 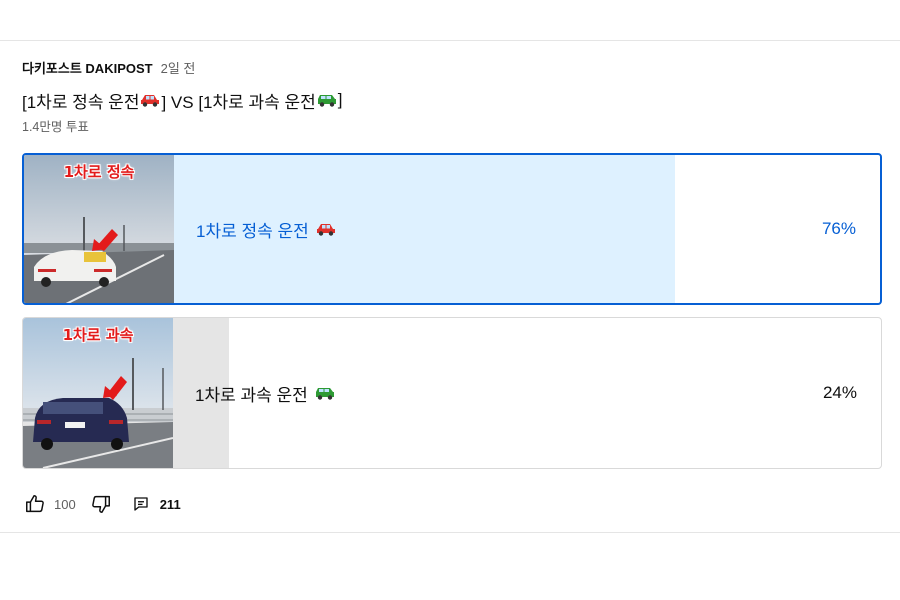 I want to click on thumbnail-caption: 1차로 정속, so click(x=99, y=172).